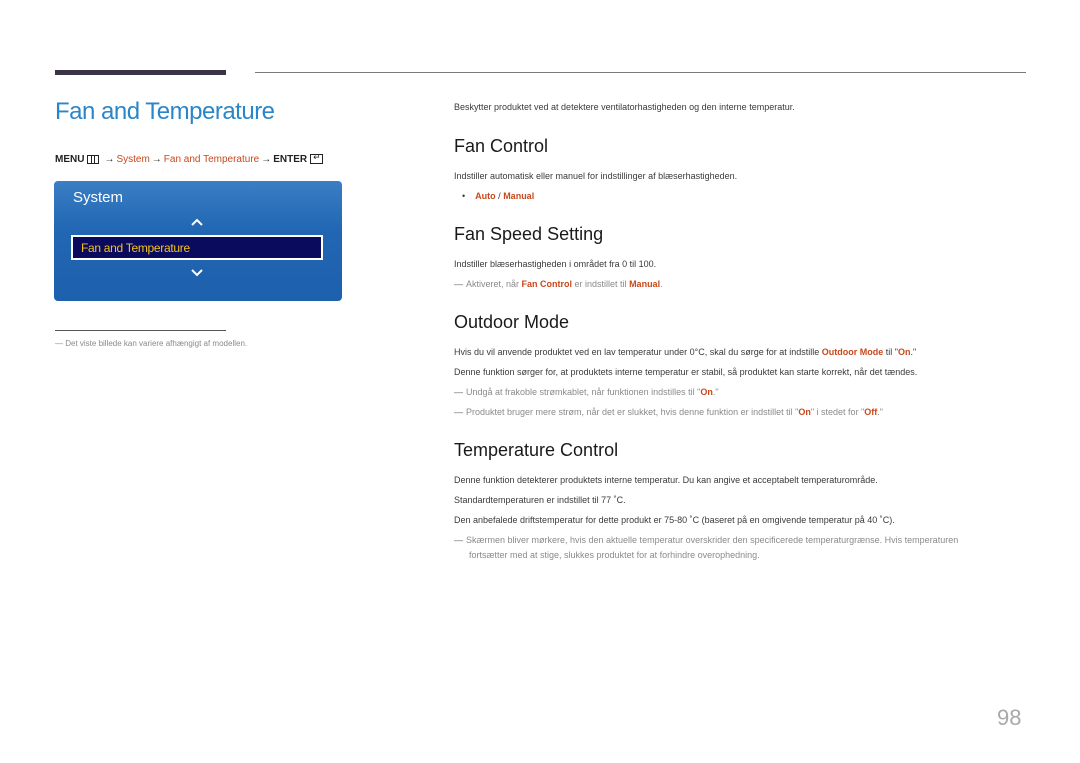  Describe the element at coordinates (140, 330) in the screenshot. I see `footnote-rule` at that location.